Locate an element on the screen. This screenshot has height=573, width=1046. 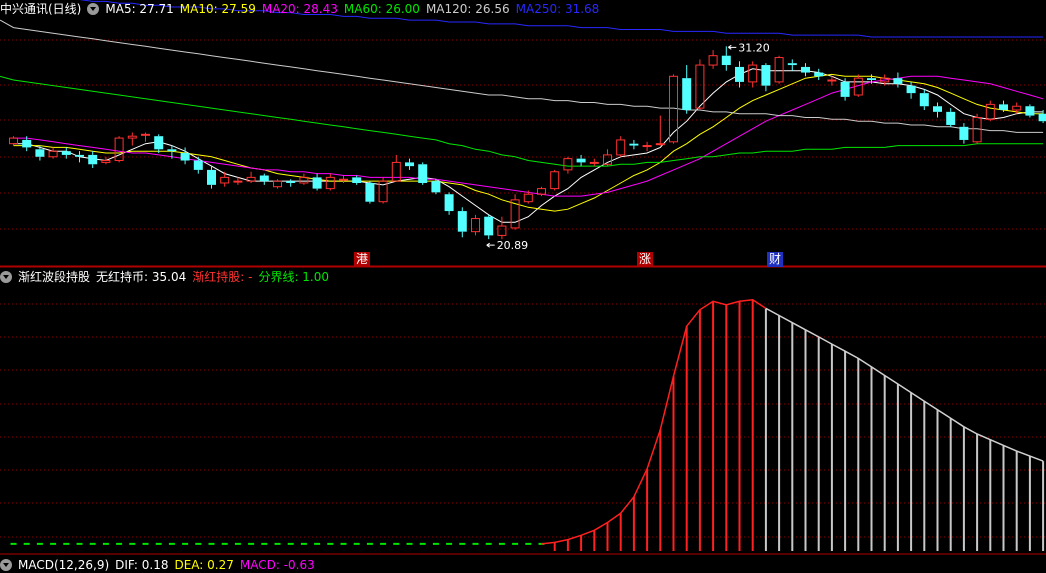
indicator-title: 渐红波段持股 is located at coordinates (54, 277).